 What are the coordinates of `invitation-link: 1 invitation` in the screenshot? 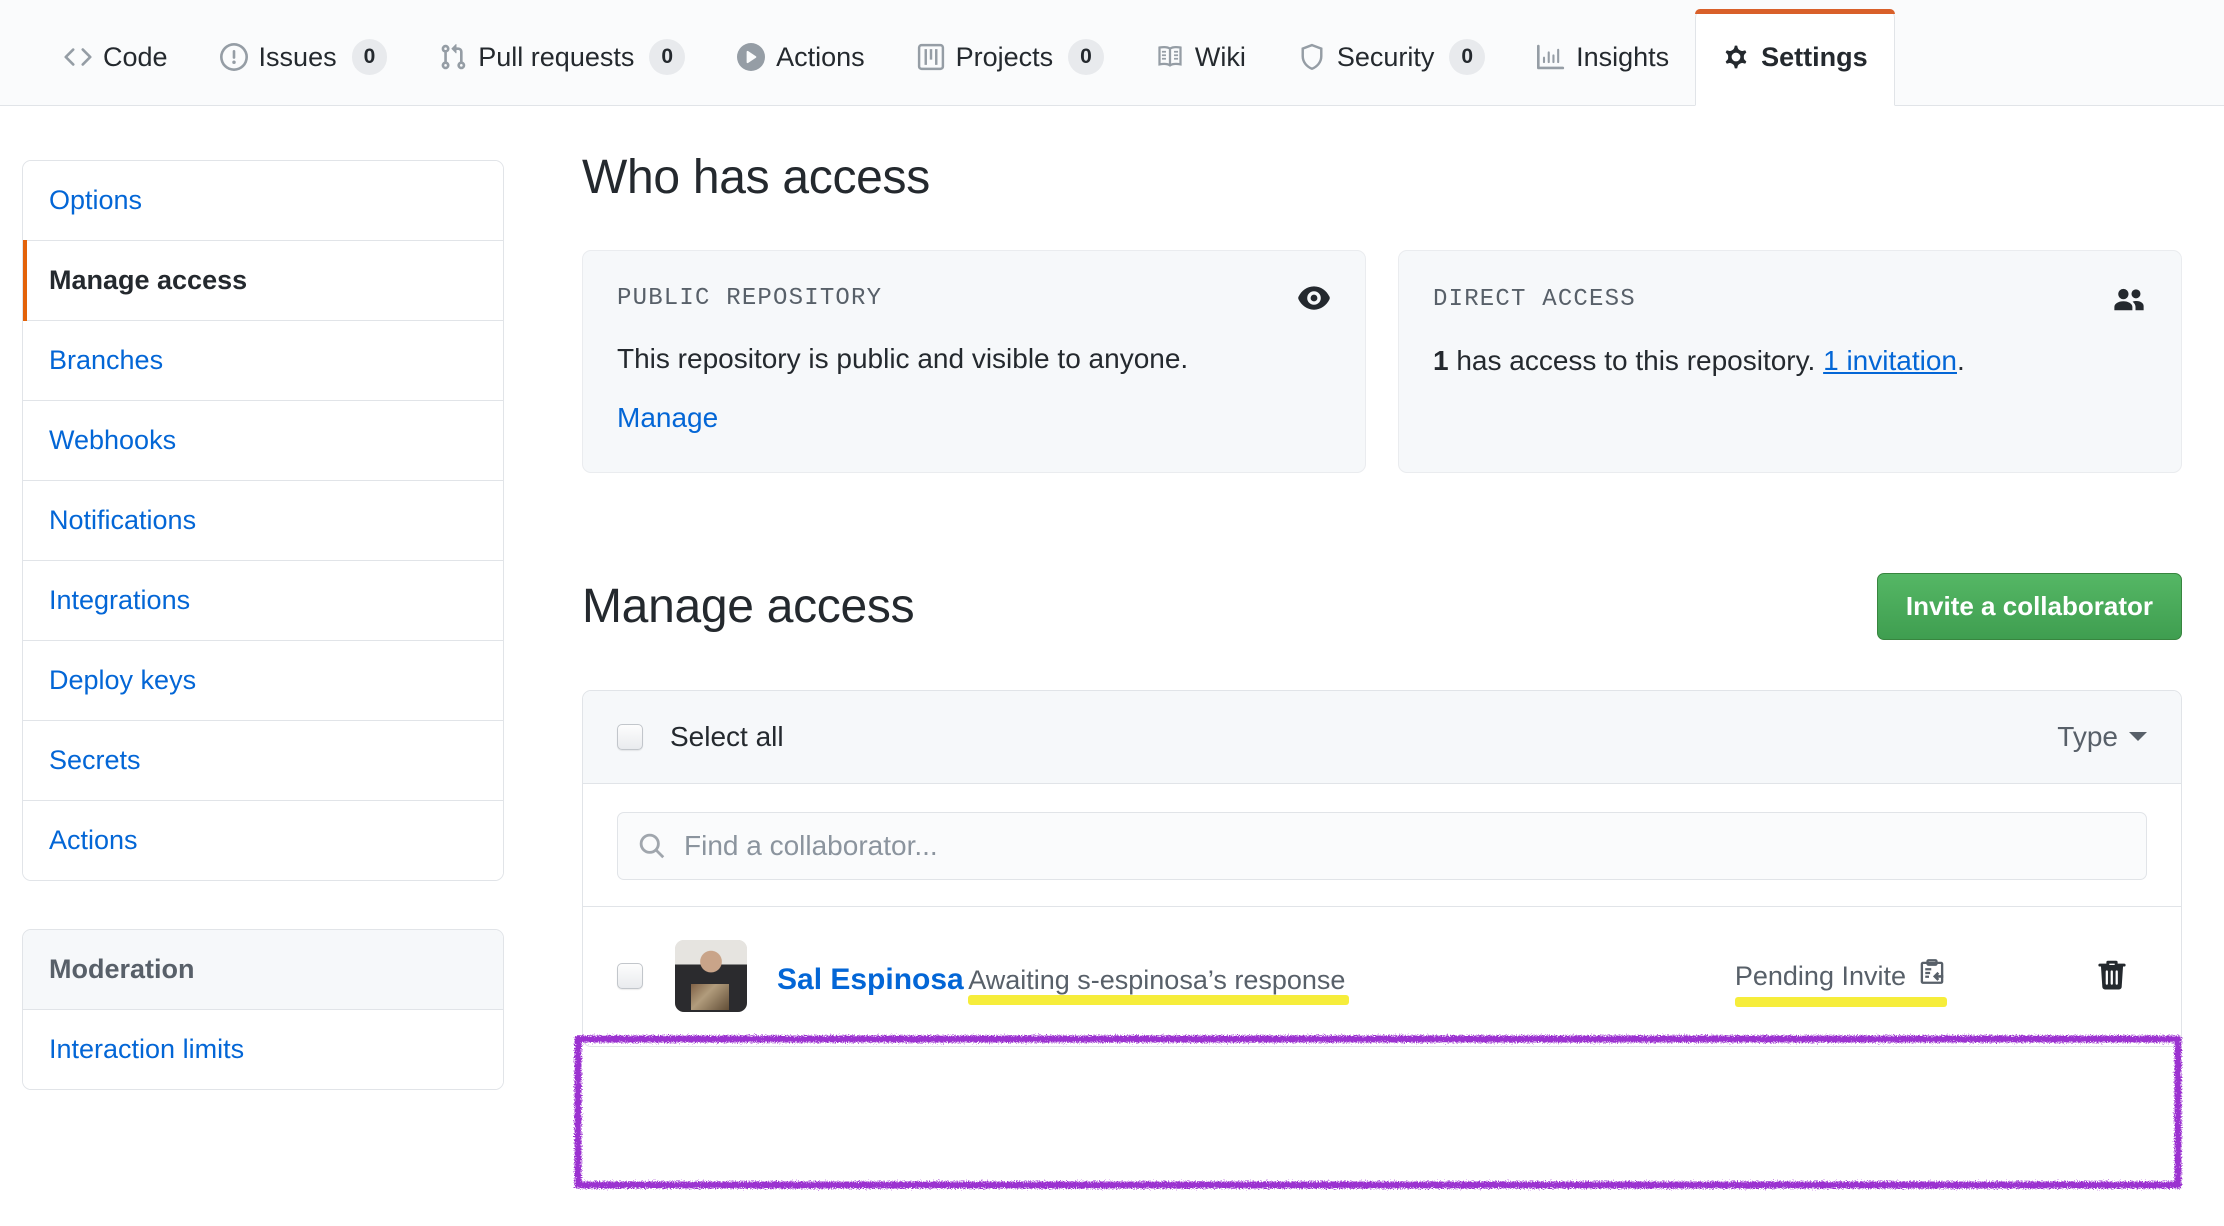 It's located at (1890, 360).